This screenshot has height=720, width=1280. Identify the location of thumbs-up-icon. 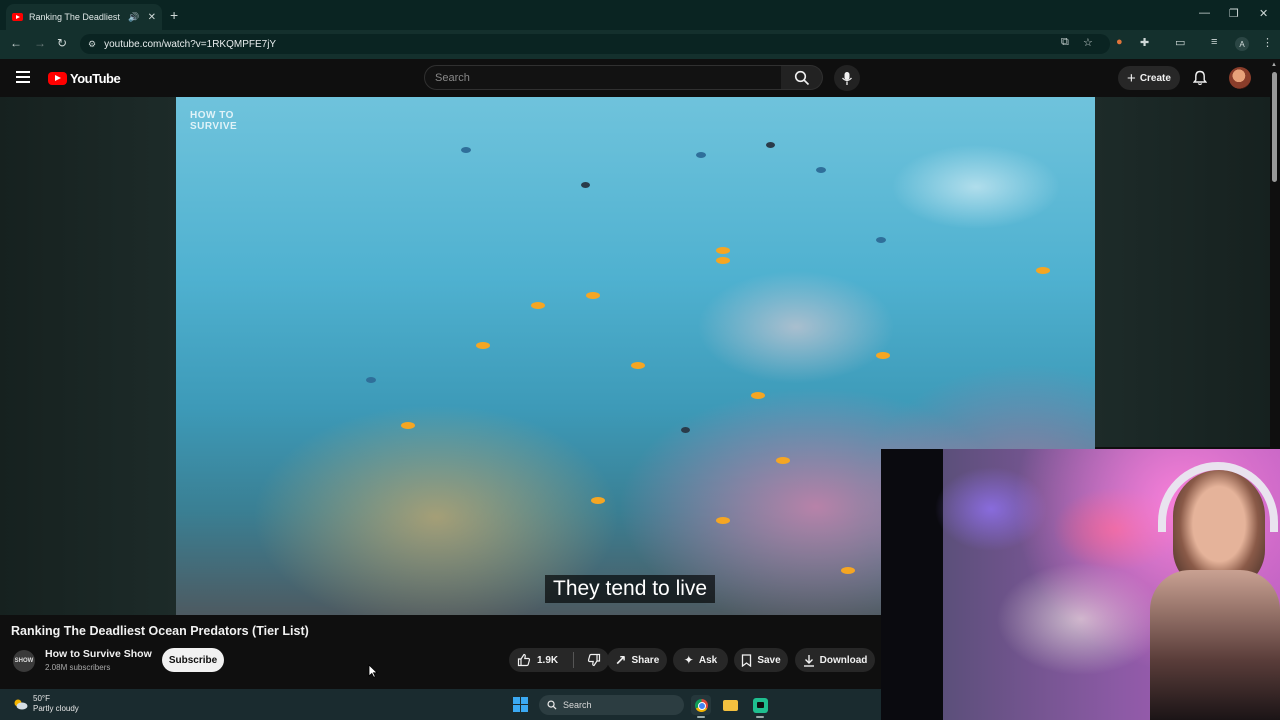
(524, 660).